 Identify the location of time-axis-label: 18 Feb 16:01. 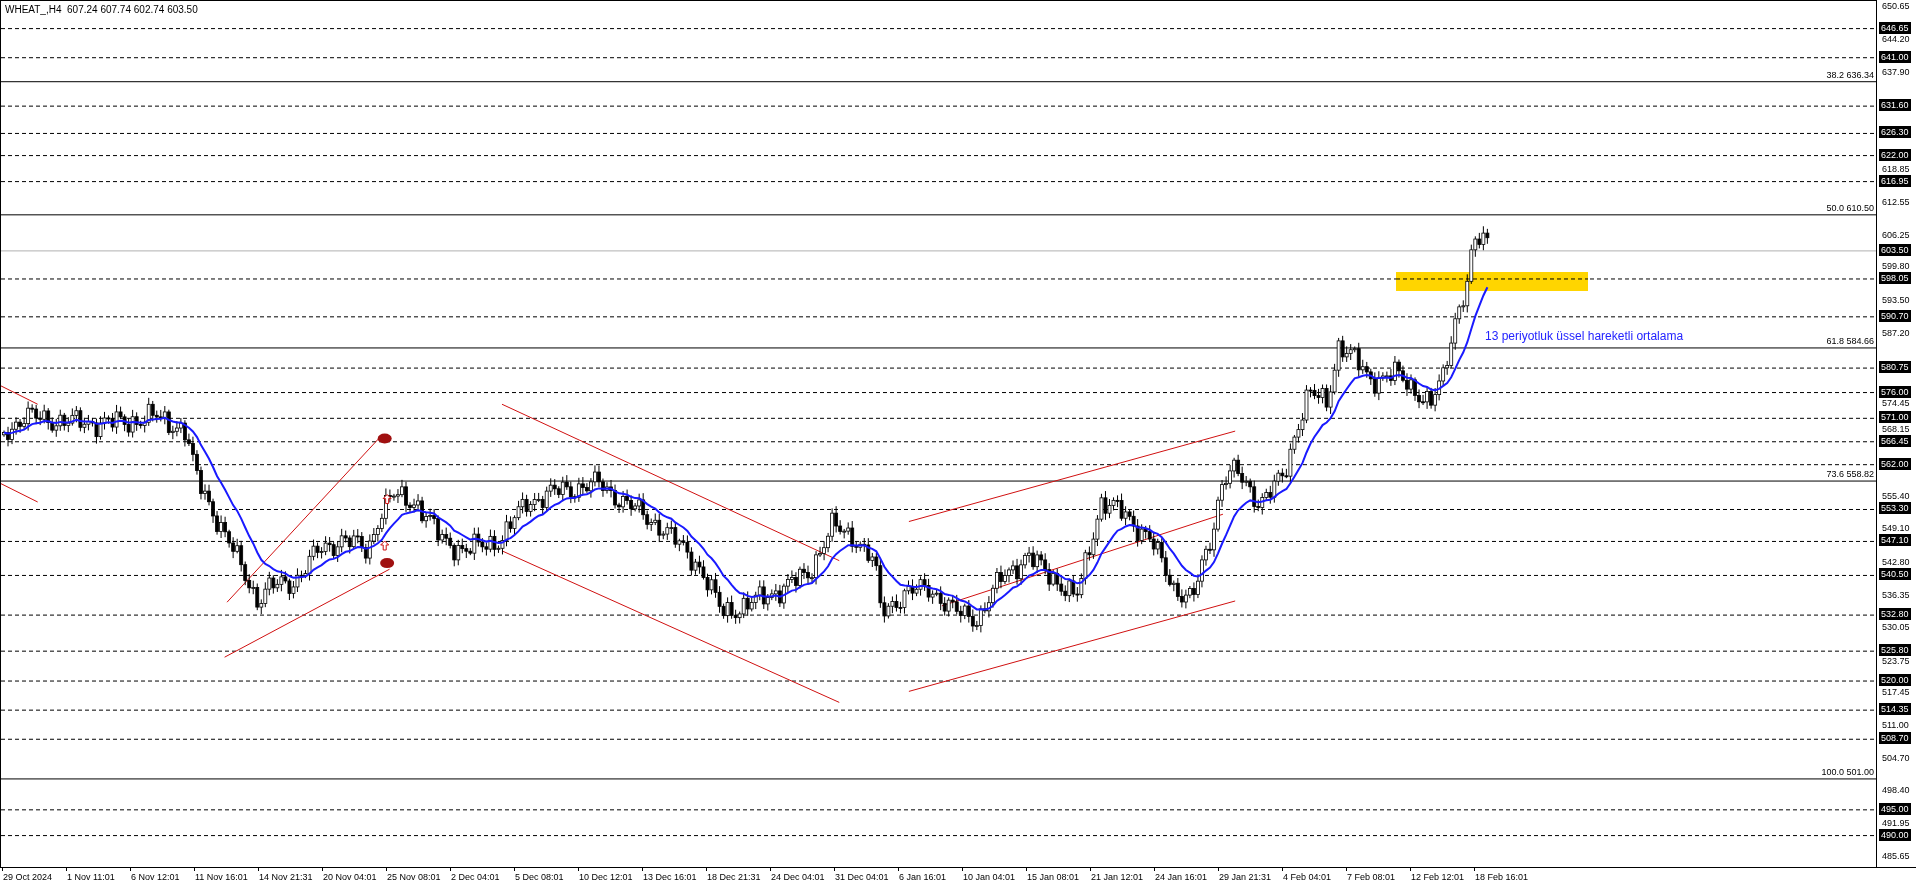
(1502, 877).